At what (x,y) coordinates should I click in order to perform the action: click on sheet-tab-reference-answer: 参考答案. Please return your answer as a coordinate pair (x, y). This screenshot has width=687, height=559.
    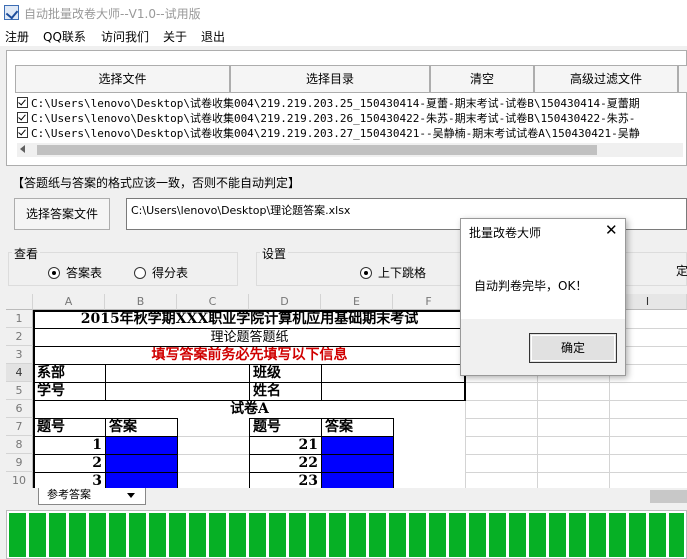
    Looking at the image, I should click on (92, 496).